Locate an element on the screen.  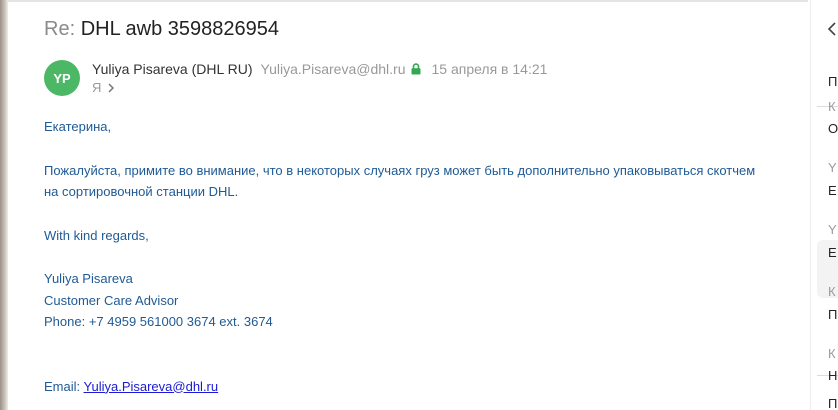
message-subject: Re: DHL awb 3598826954 is located at coordinates (161, 29).